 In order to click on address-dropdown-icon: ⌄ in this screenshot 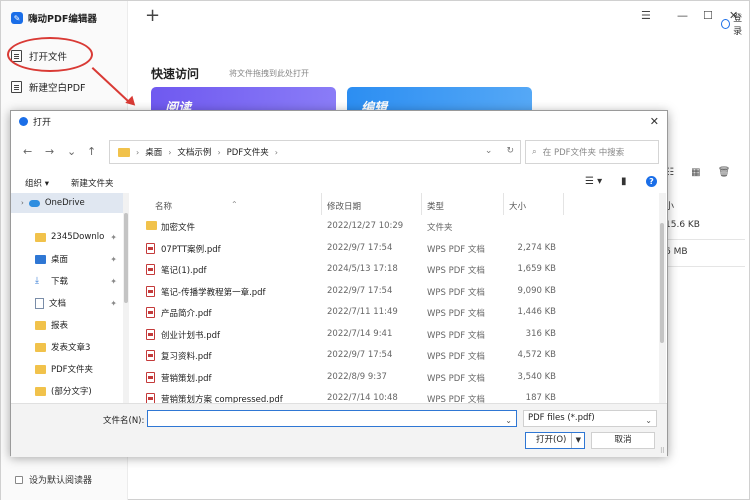, I will do `click(489, 151)`.